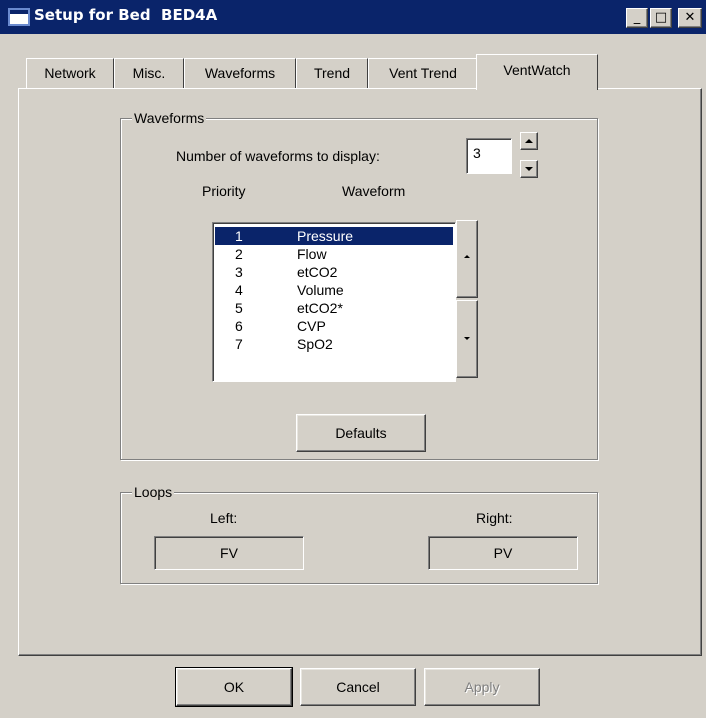 This screenshot has height=718, width=706. I want to click on priority-header: Priority, so click(224, 191).